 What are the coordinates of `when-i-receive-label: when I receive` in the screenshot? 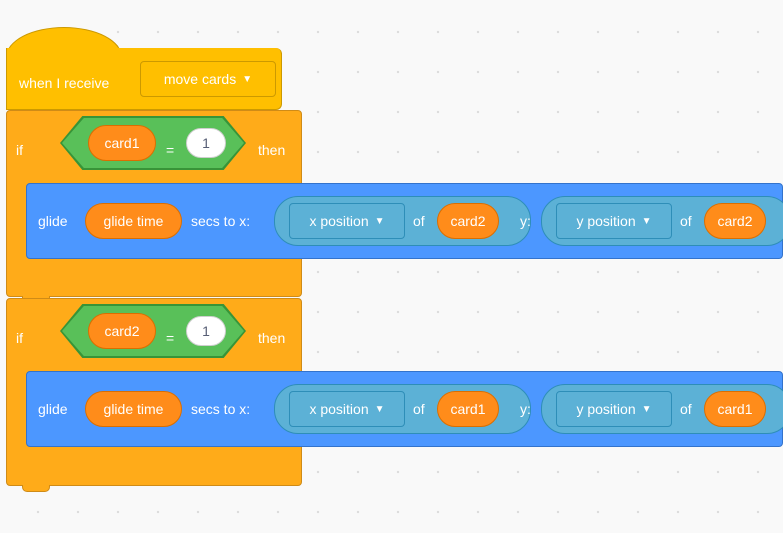 It's located at (64, 83).